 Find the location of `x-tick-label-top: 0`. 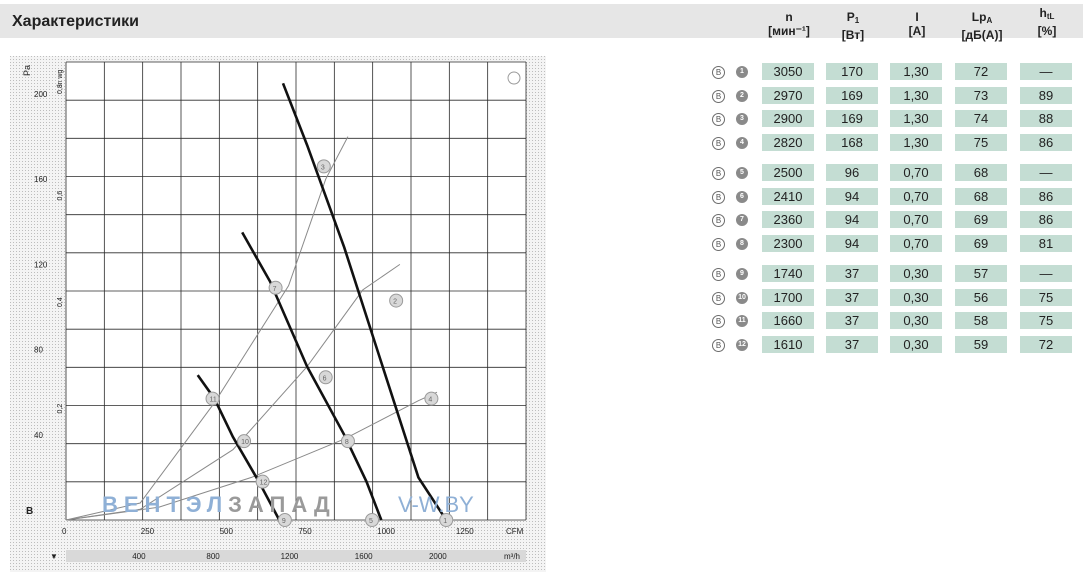

x-tick-label-top: 0 is located at coordinates (64, 531).